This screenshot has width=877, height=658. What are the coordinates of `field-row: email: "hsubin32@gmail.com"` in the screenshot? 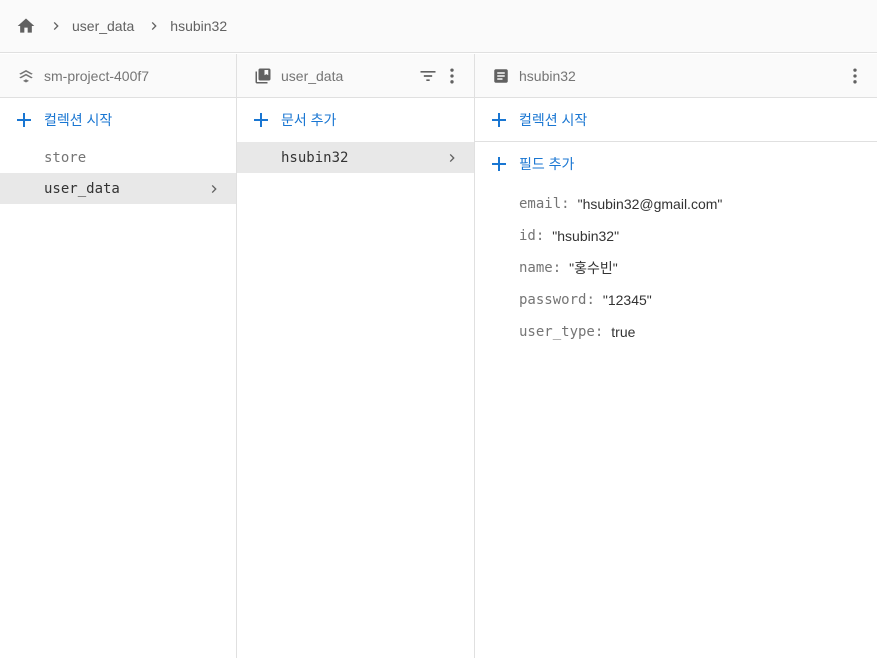 It's located at (698, 204).